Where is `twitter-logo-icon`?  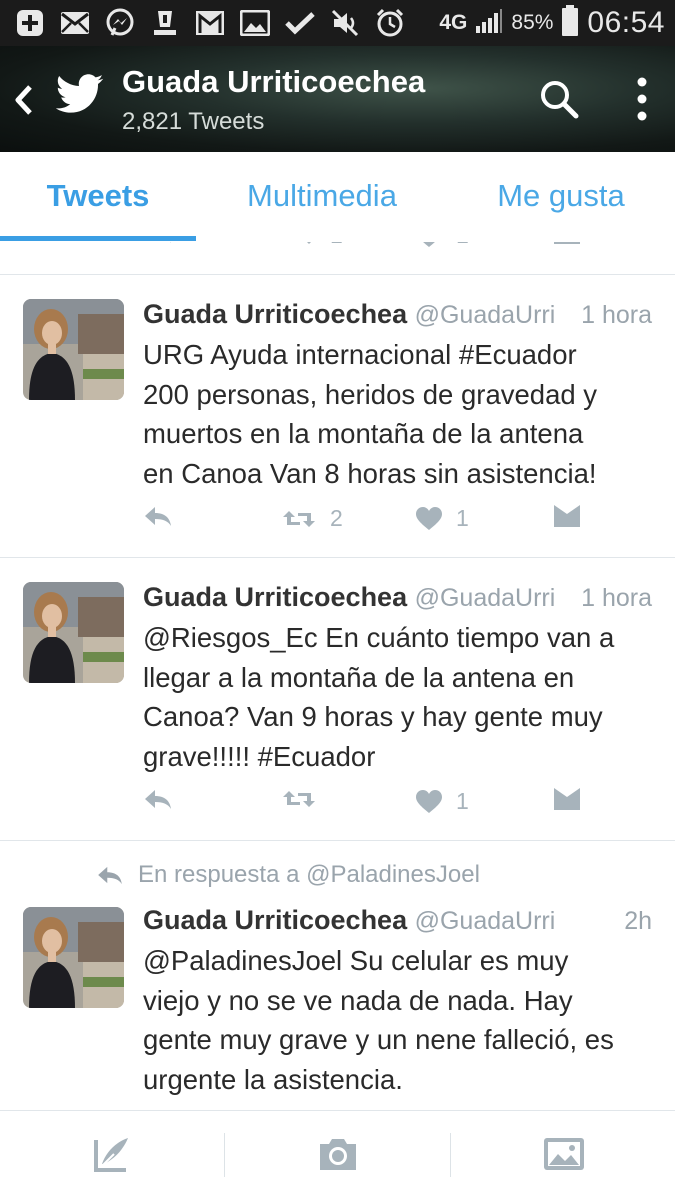 twitter-logo-icon is located at coordinates (79, 98).